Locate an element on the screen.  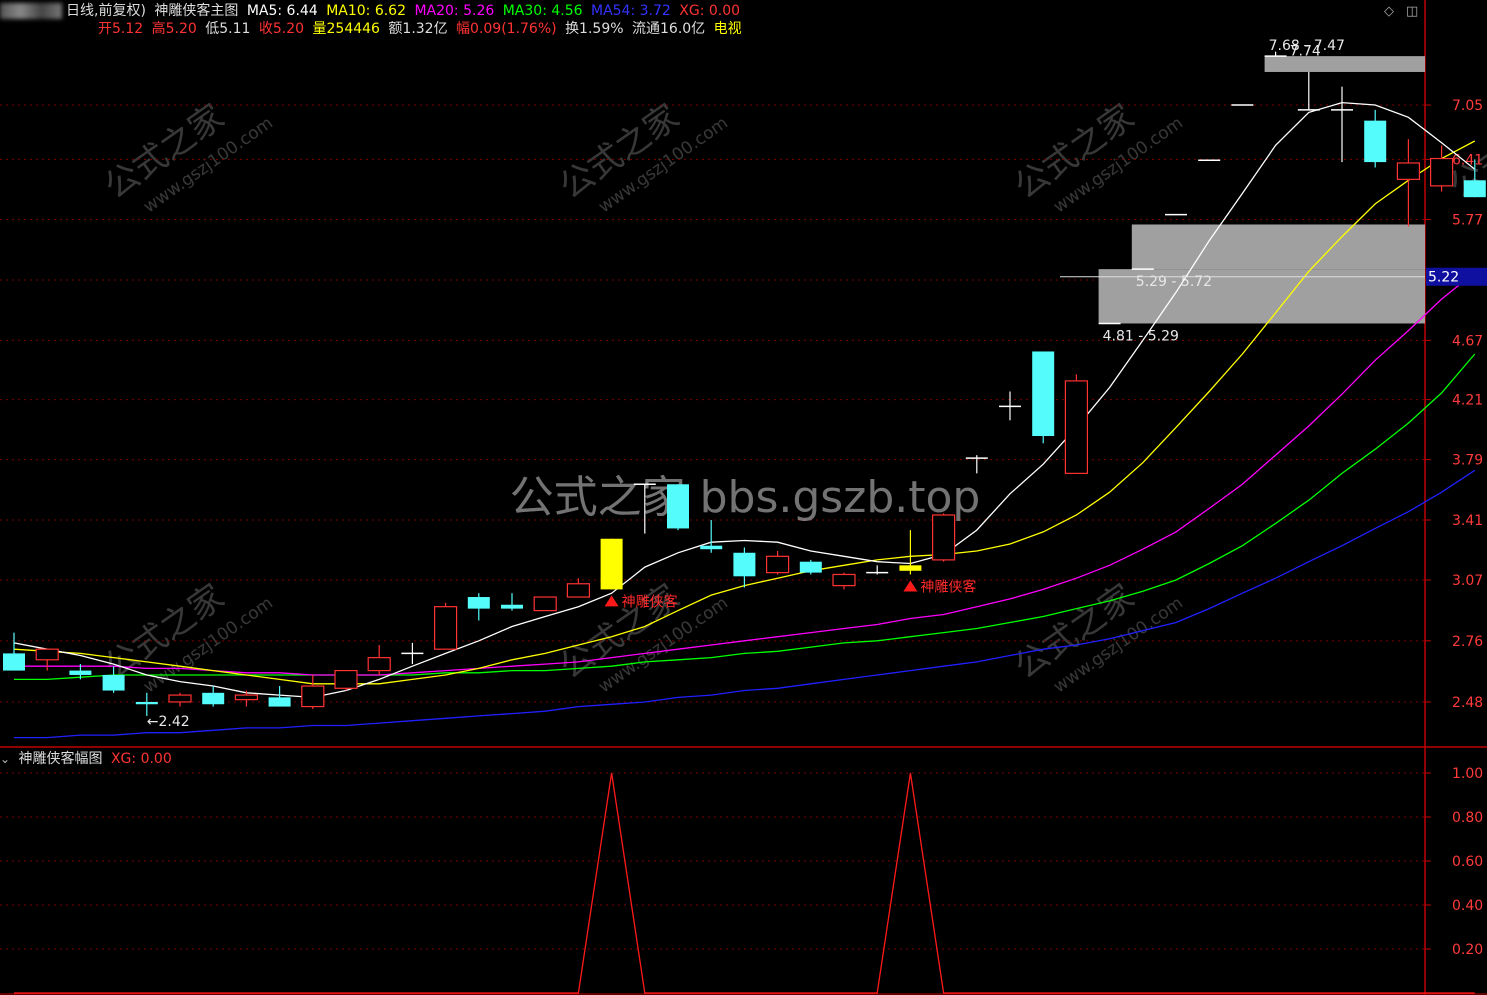
y-tick-label: 3.79 is located at coordinates (1467, 461).